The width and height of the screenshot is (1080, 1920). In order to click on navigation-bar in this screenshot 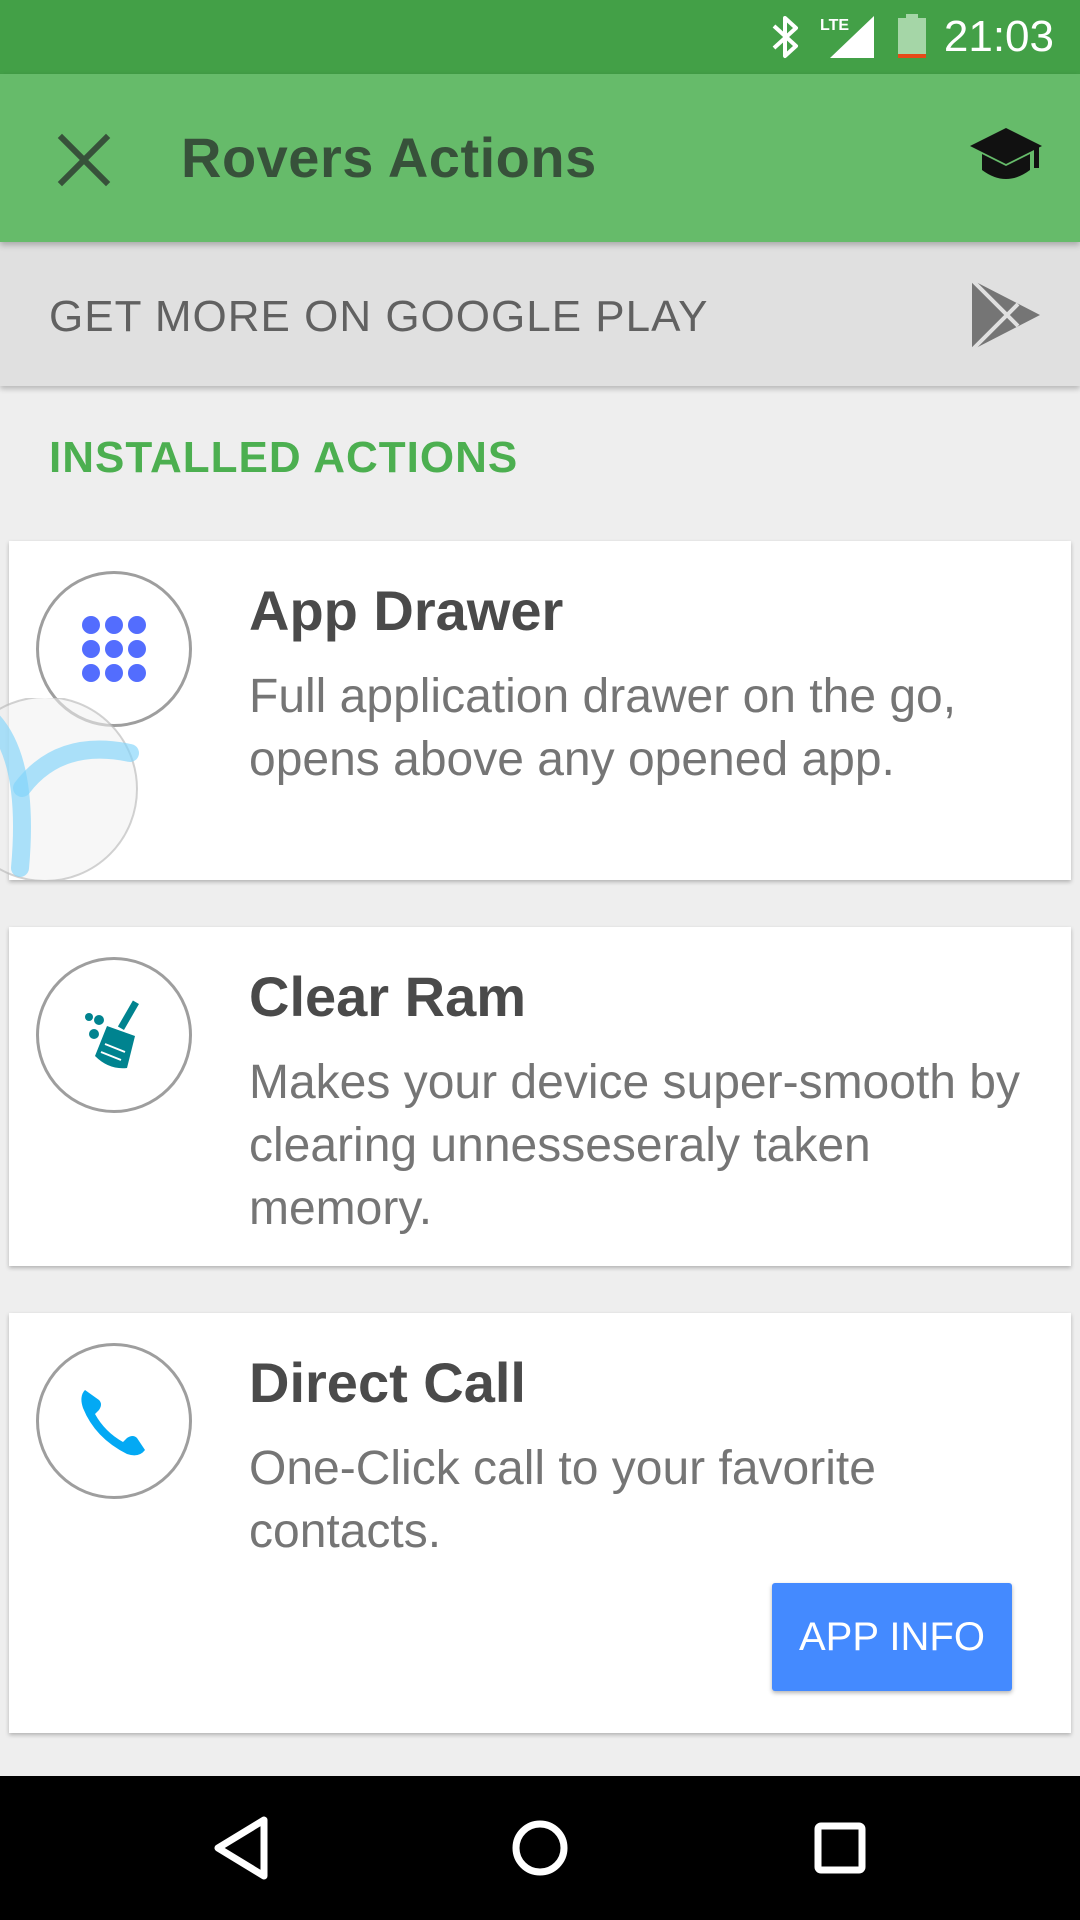, I will do `click(540, 1848)`.